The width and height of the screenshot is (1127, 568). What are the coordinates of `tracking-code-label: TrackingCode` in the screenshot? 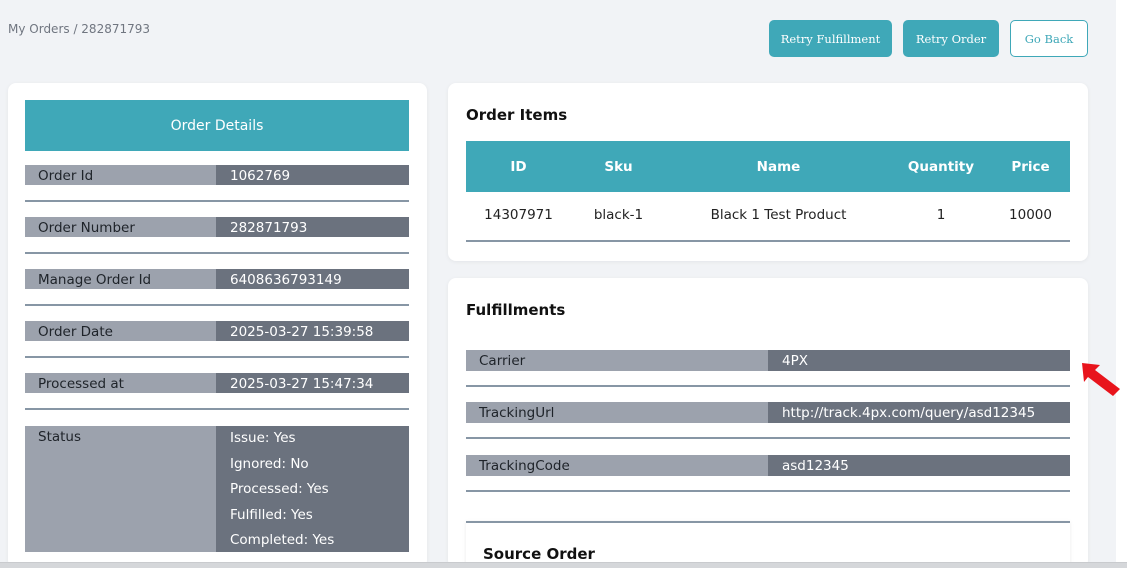 It's located at (617, 465).